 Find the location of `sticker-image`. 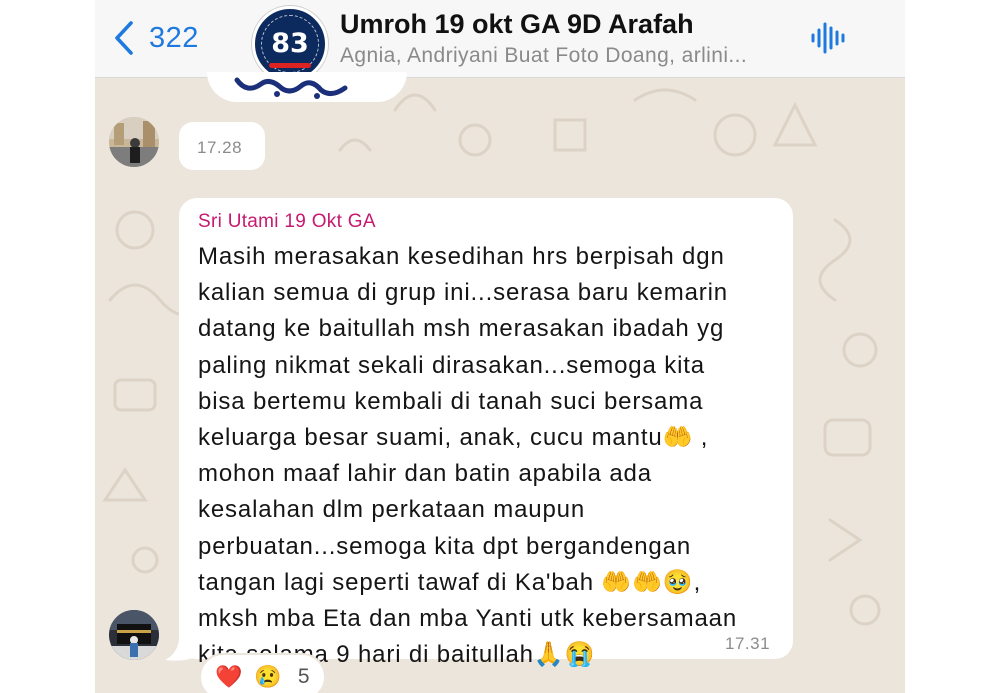

sticker-image is located at coordinates (307, 87).